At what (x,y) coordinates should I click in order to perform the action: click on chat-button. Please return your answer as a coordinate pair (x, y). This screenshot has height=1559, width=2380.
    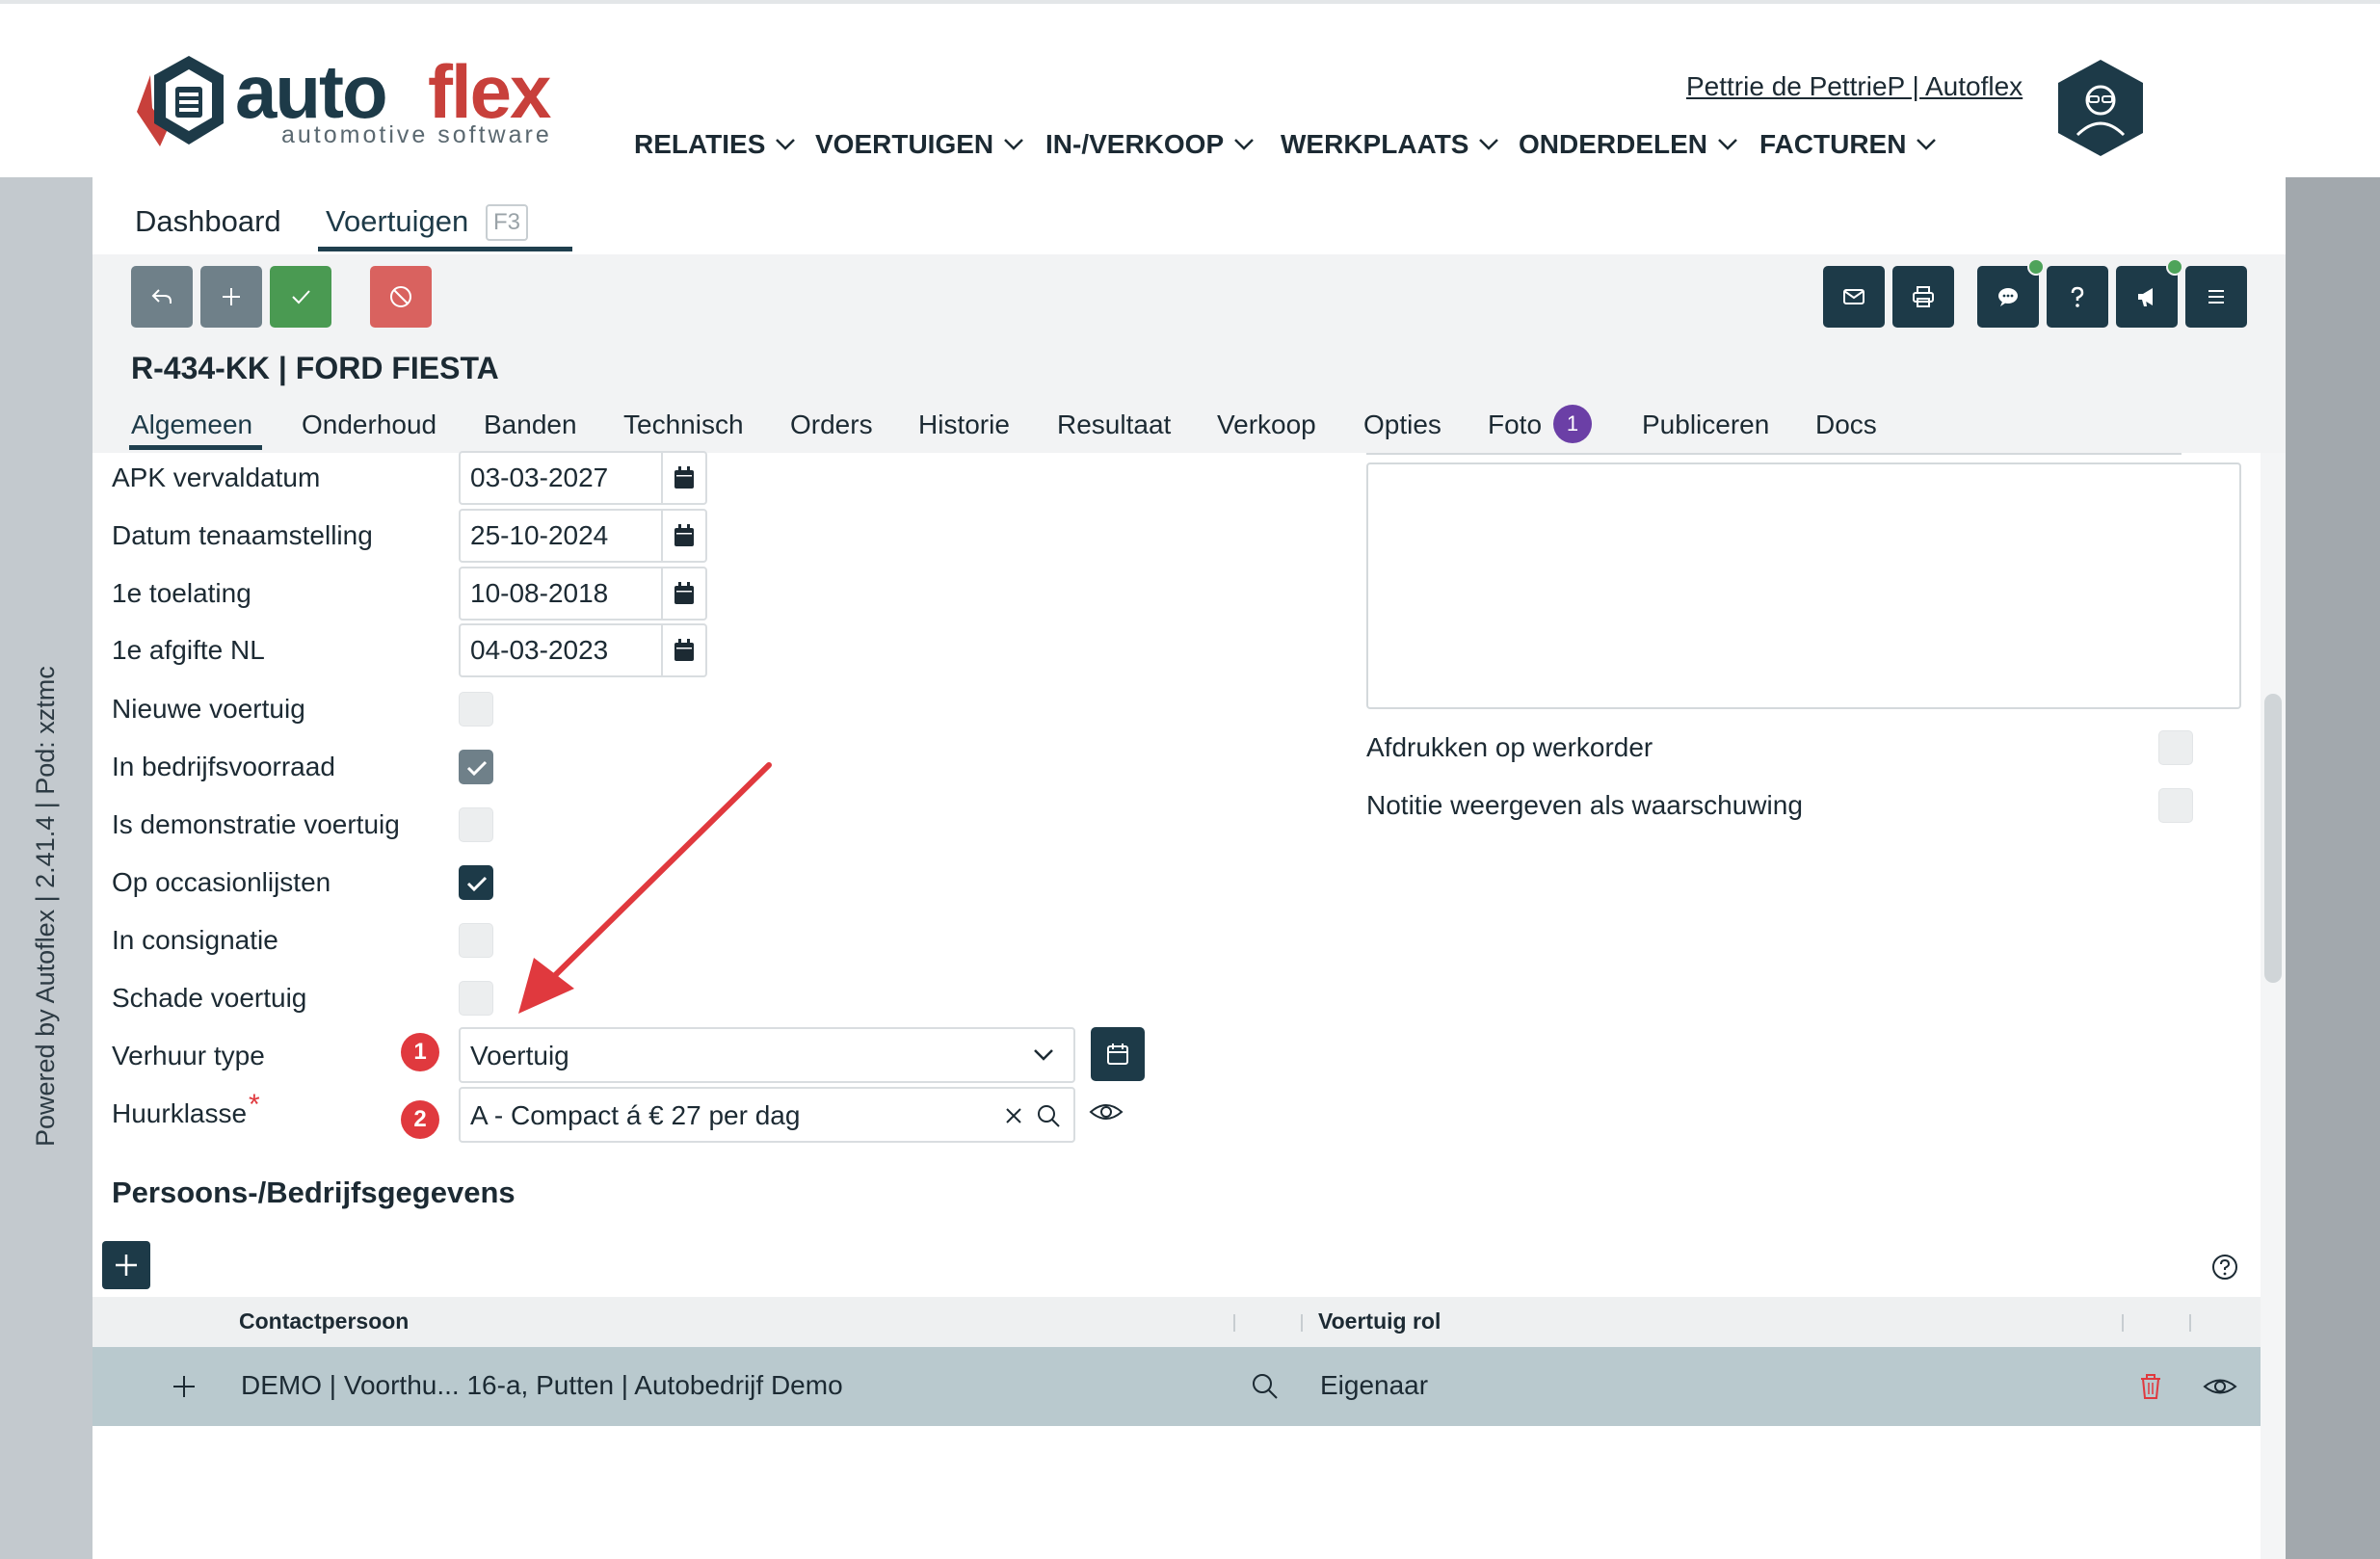
    Looking at the image, I should click on (2008, 297).